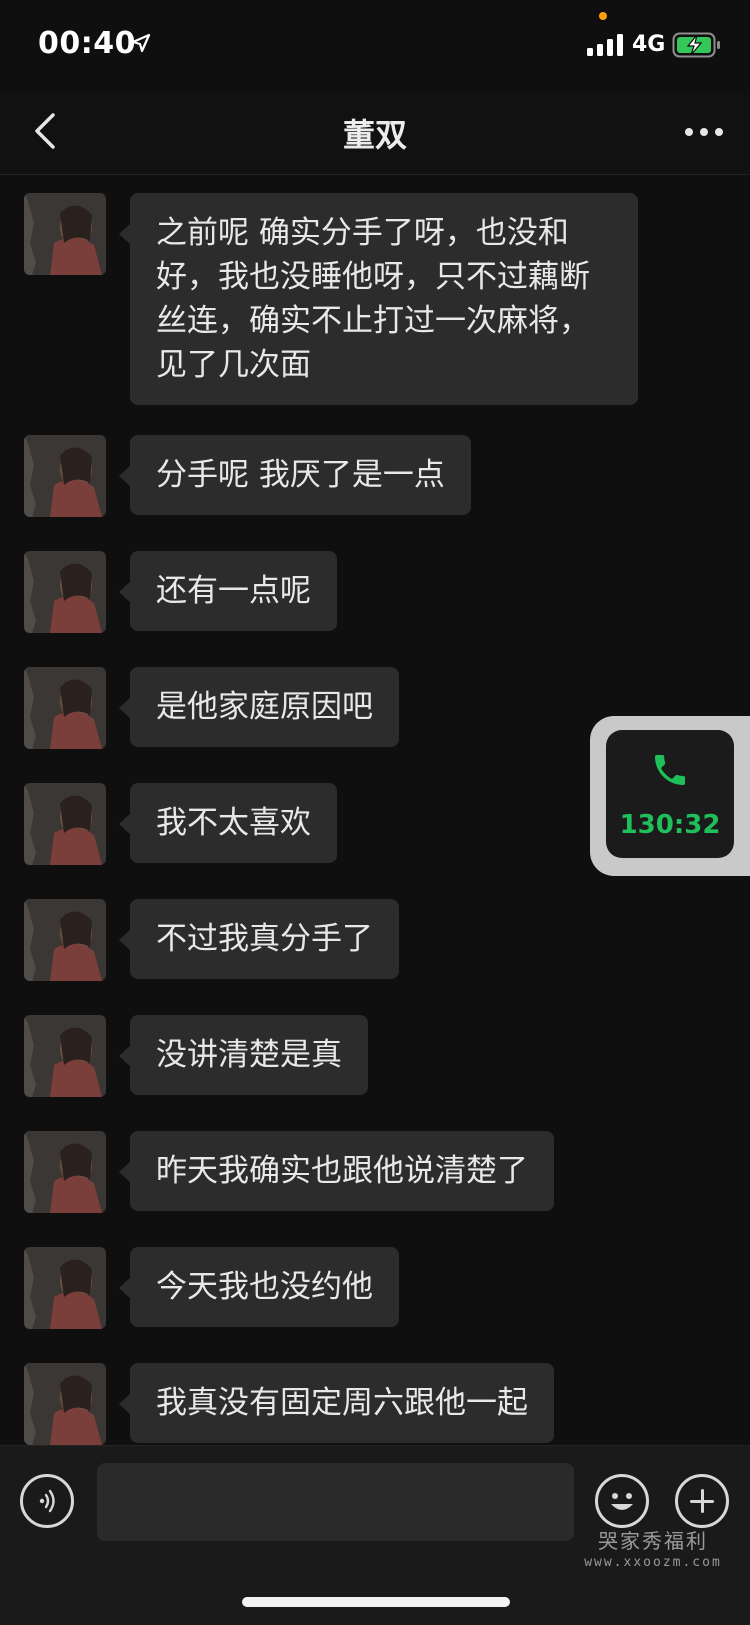  What do you see at coordinates (259, 1287) in the screenshot?
I see `message-bubble: 今天我也没约他` at bounding box center [259, 1287].